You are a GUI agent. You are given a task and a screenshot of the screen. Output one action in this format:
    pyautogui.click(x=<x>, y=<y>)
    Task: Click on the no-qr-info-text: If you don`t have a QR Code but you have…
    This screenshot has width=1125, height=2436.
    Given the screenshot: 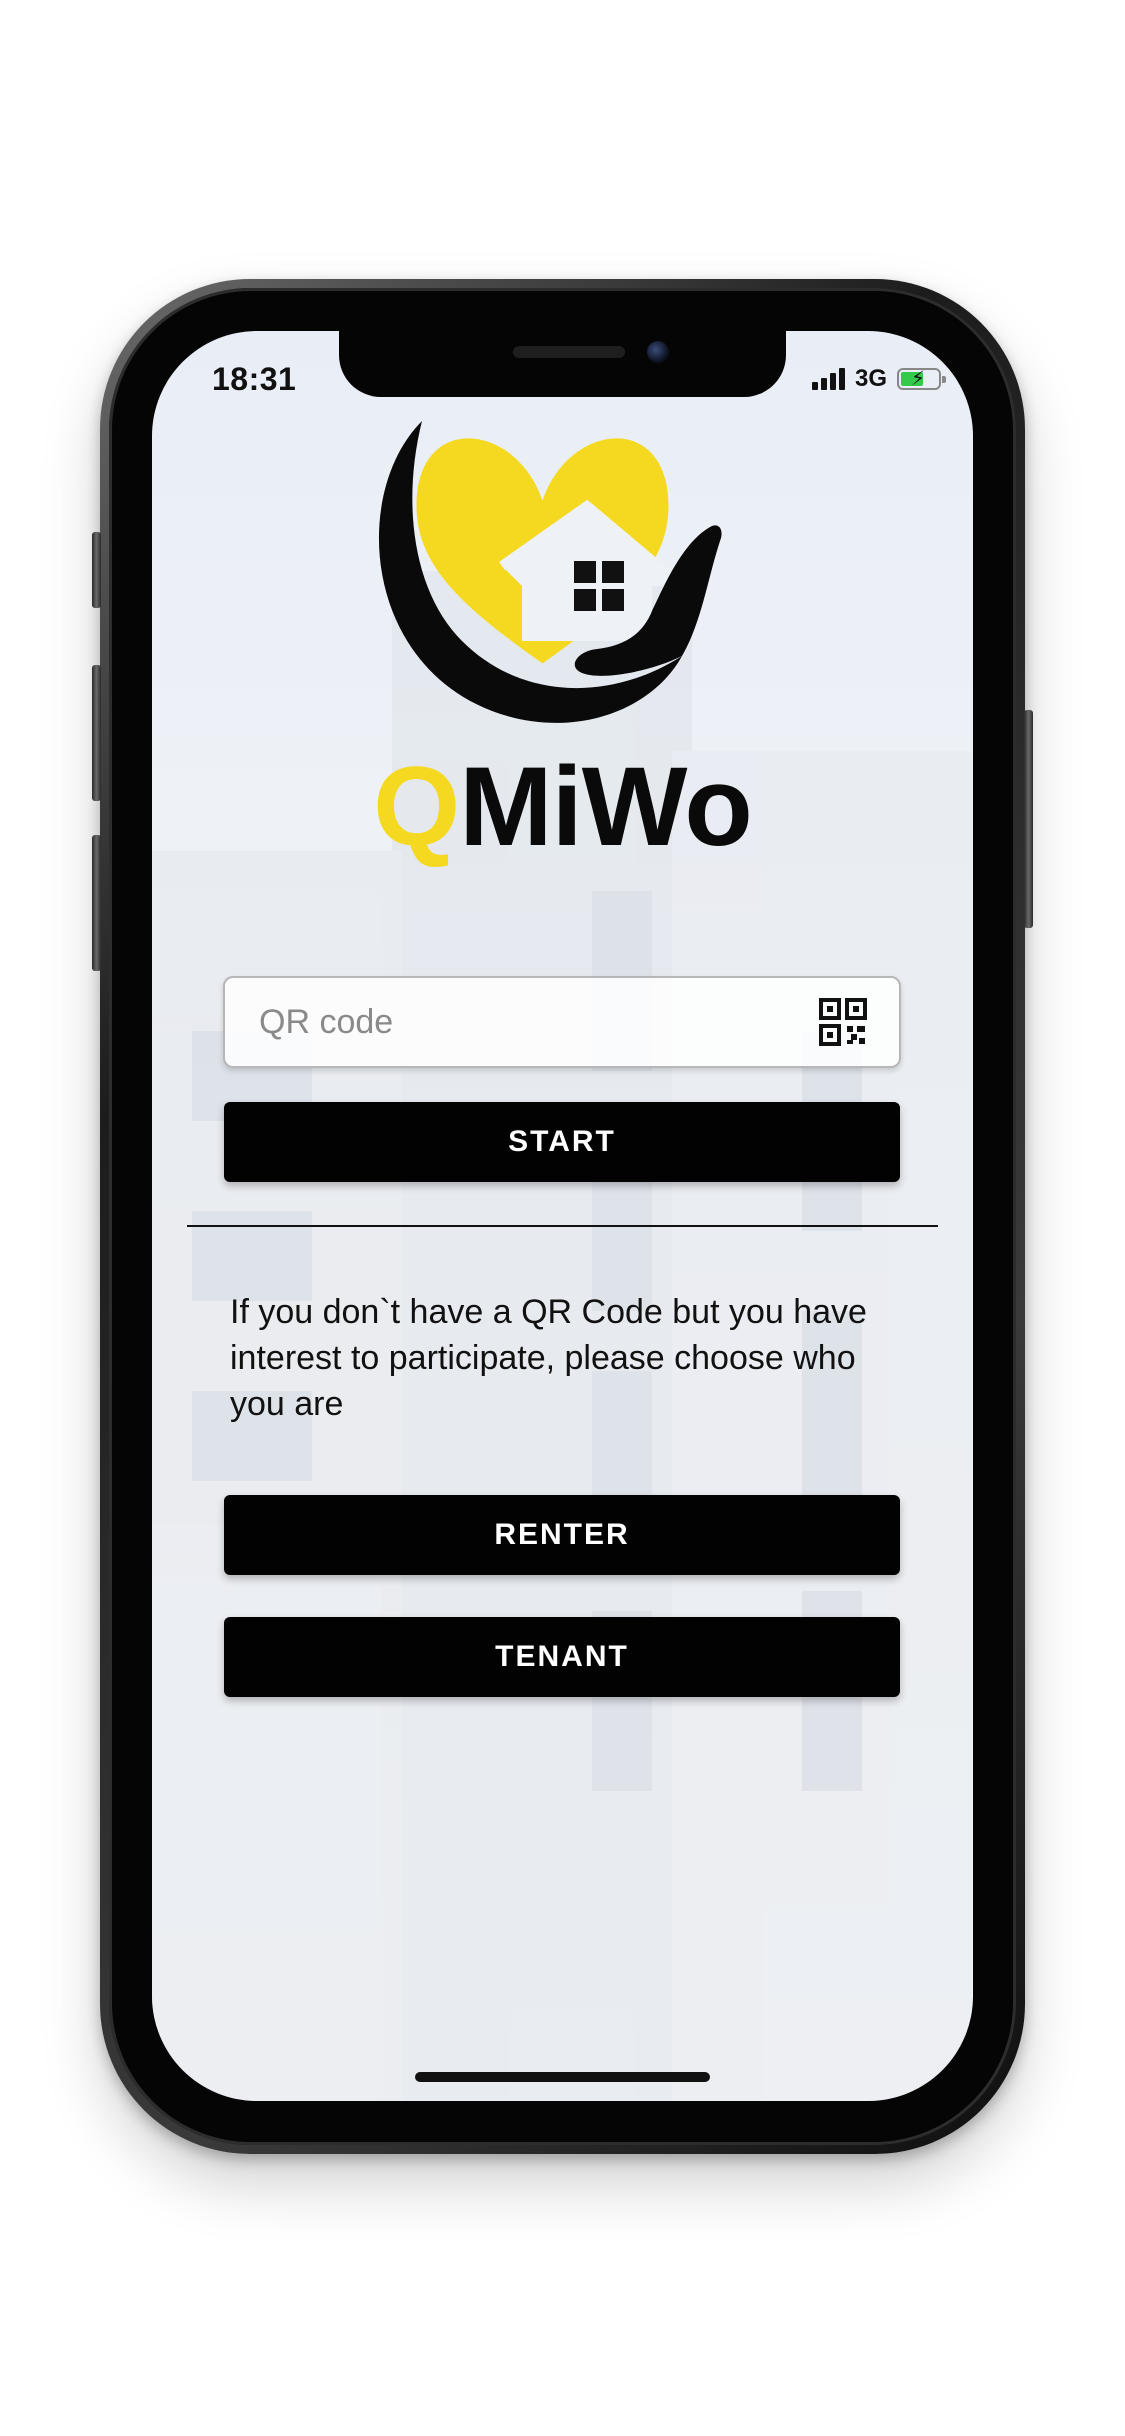 What is the action you would take?
    pyautogui.click(x=548, y=1358)
    